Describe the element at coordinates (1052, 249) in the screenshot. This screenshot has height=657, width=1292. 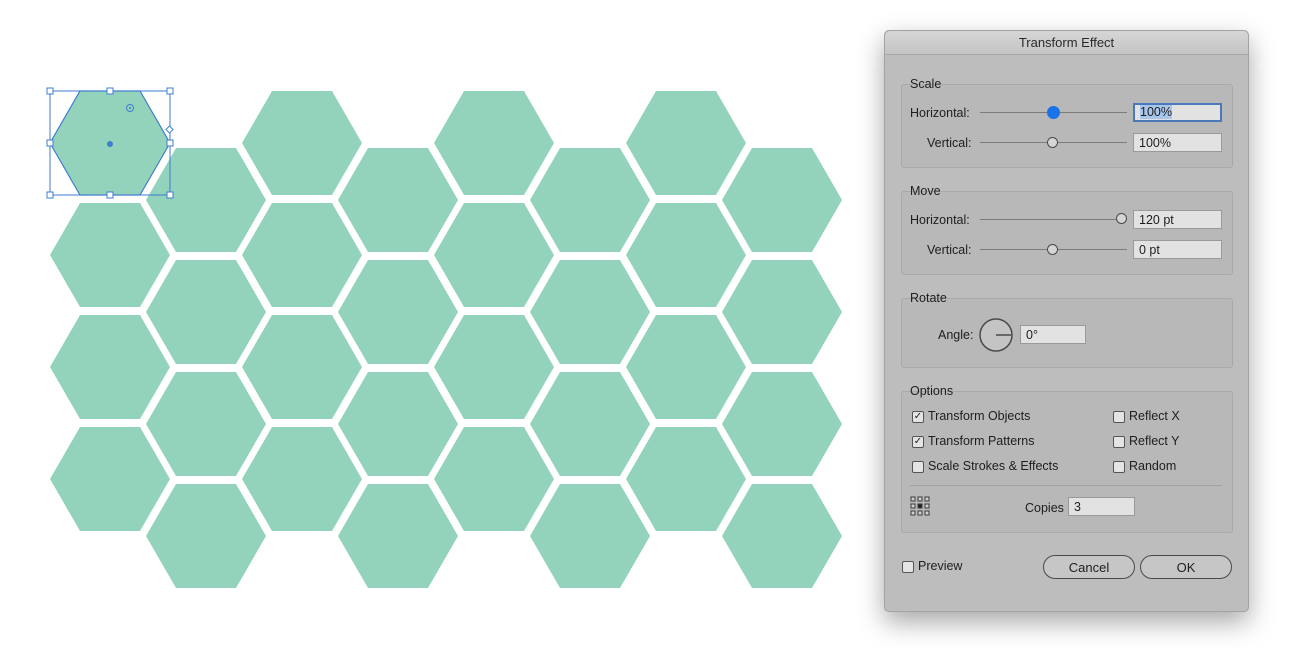
I see `move-vertical-slider-knob` at that location.